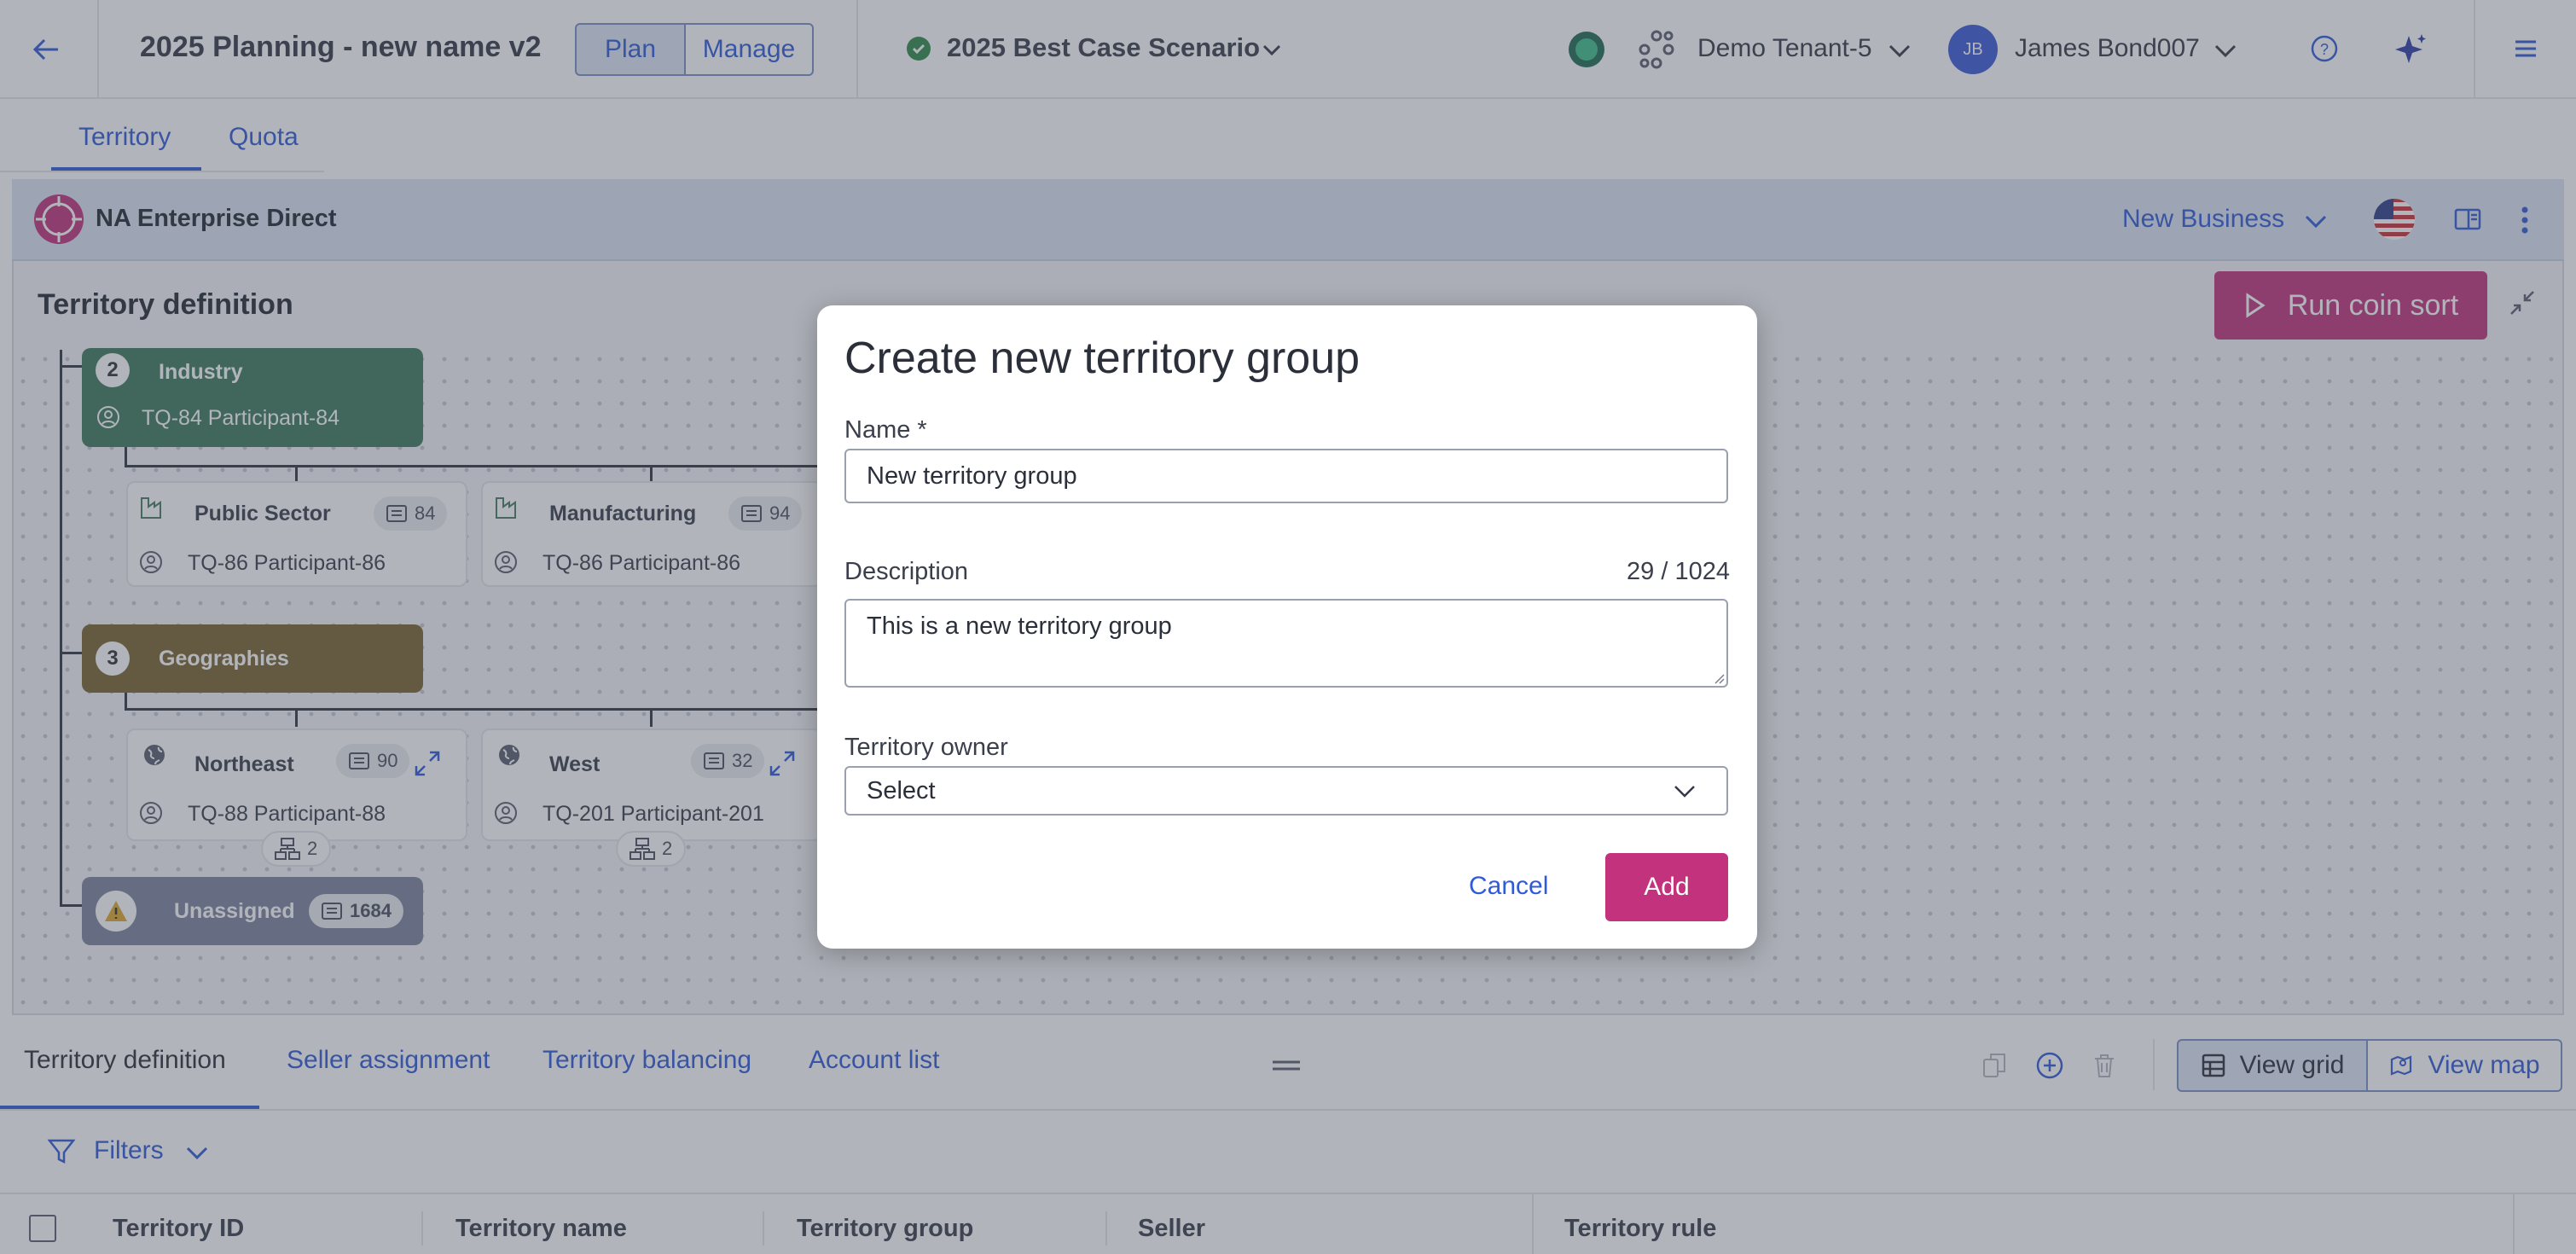  Describe the element at coordinates (1286, 643) in the screenshot. I see `description-textarea: This is a new territory group` at that location.